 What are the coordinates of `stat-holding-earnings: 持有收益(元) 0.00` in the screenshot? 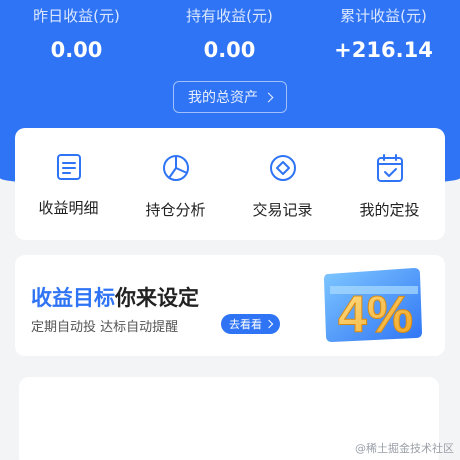 It's located at (229, 36).